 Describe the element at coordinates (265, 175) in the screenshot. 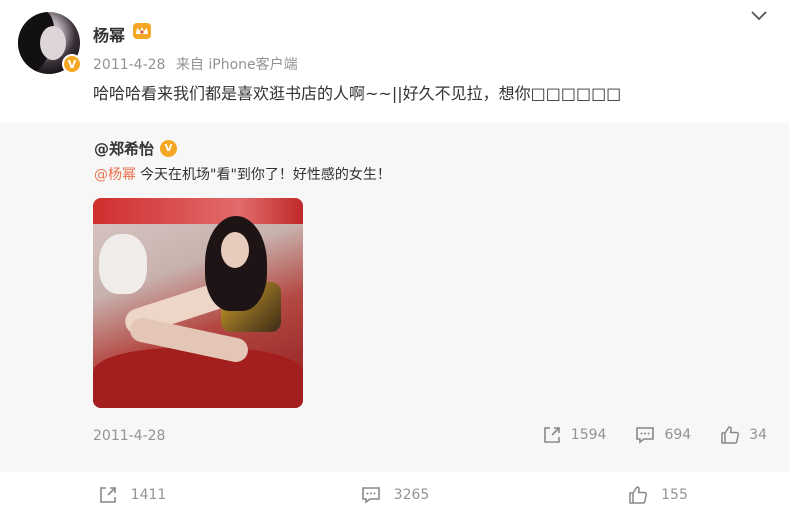

I see `orig-text-body: 今天在机场"看"到你了！好性感的女生！` at that location.